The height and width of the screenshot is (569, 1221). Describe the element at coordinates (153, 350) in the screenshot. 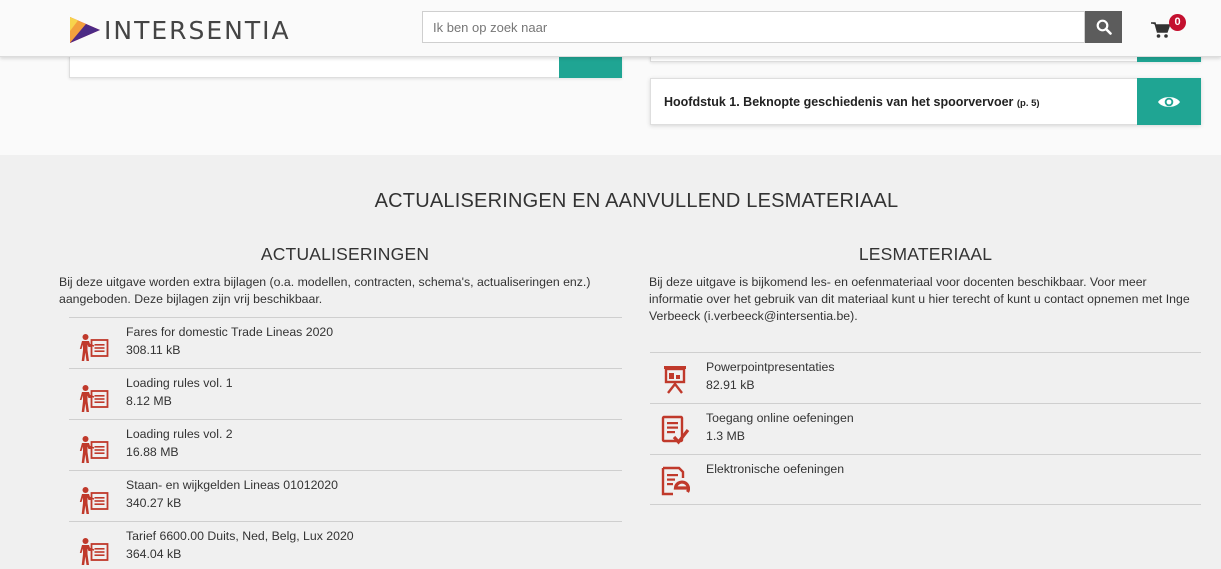

I see `item-size: 308.11 kB` at that location.